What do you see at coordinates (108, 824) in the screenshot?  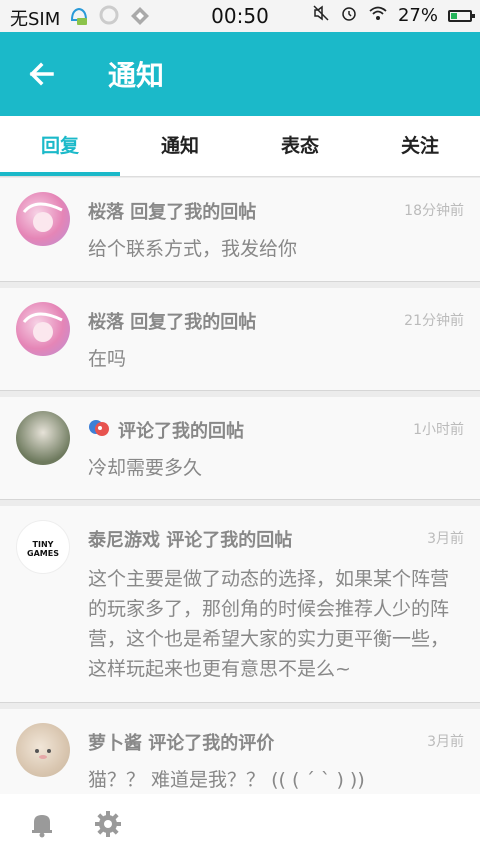 I see `gear-icon` at bounding box center [108, 824].